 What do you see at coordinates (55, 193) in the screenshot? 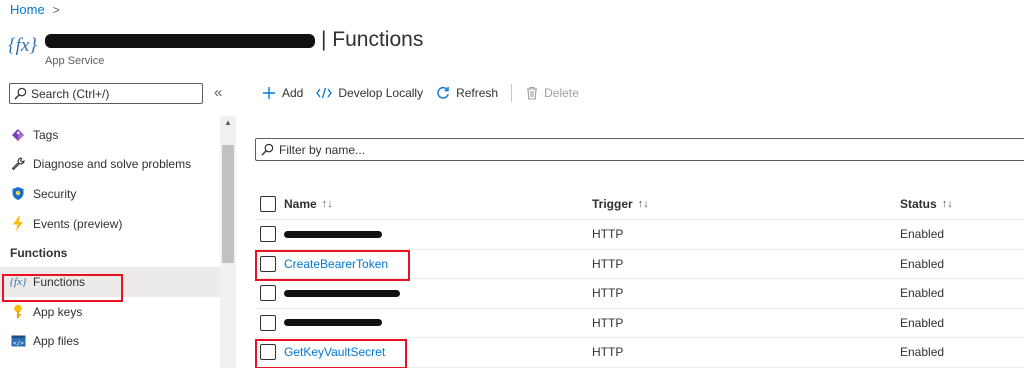
I see `sidebar-item-label: Security` at bounding box center [55, 193].